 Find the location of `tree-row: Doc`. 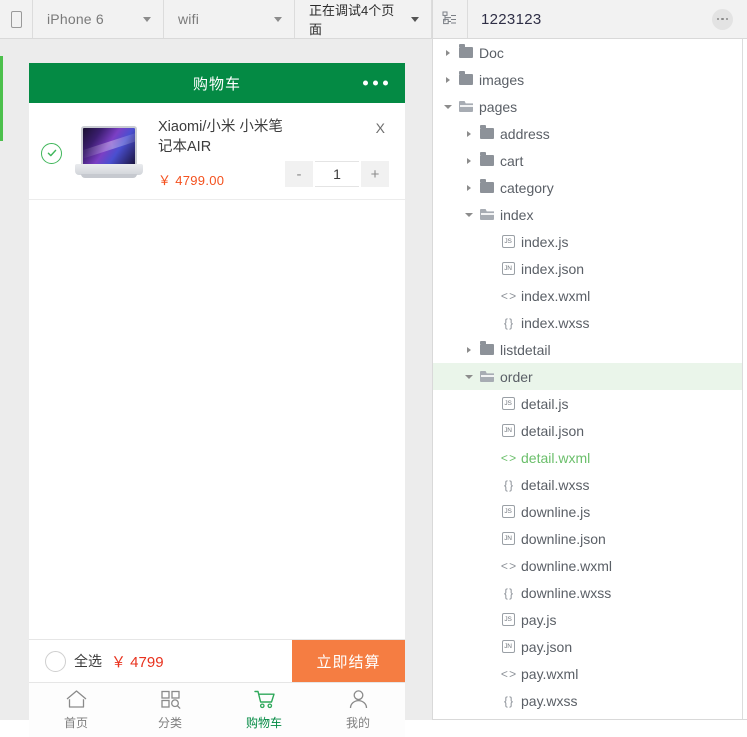

tree-row: Doc is located at coordinates (587, 52).